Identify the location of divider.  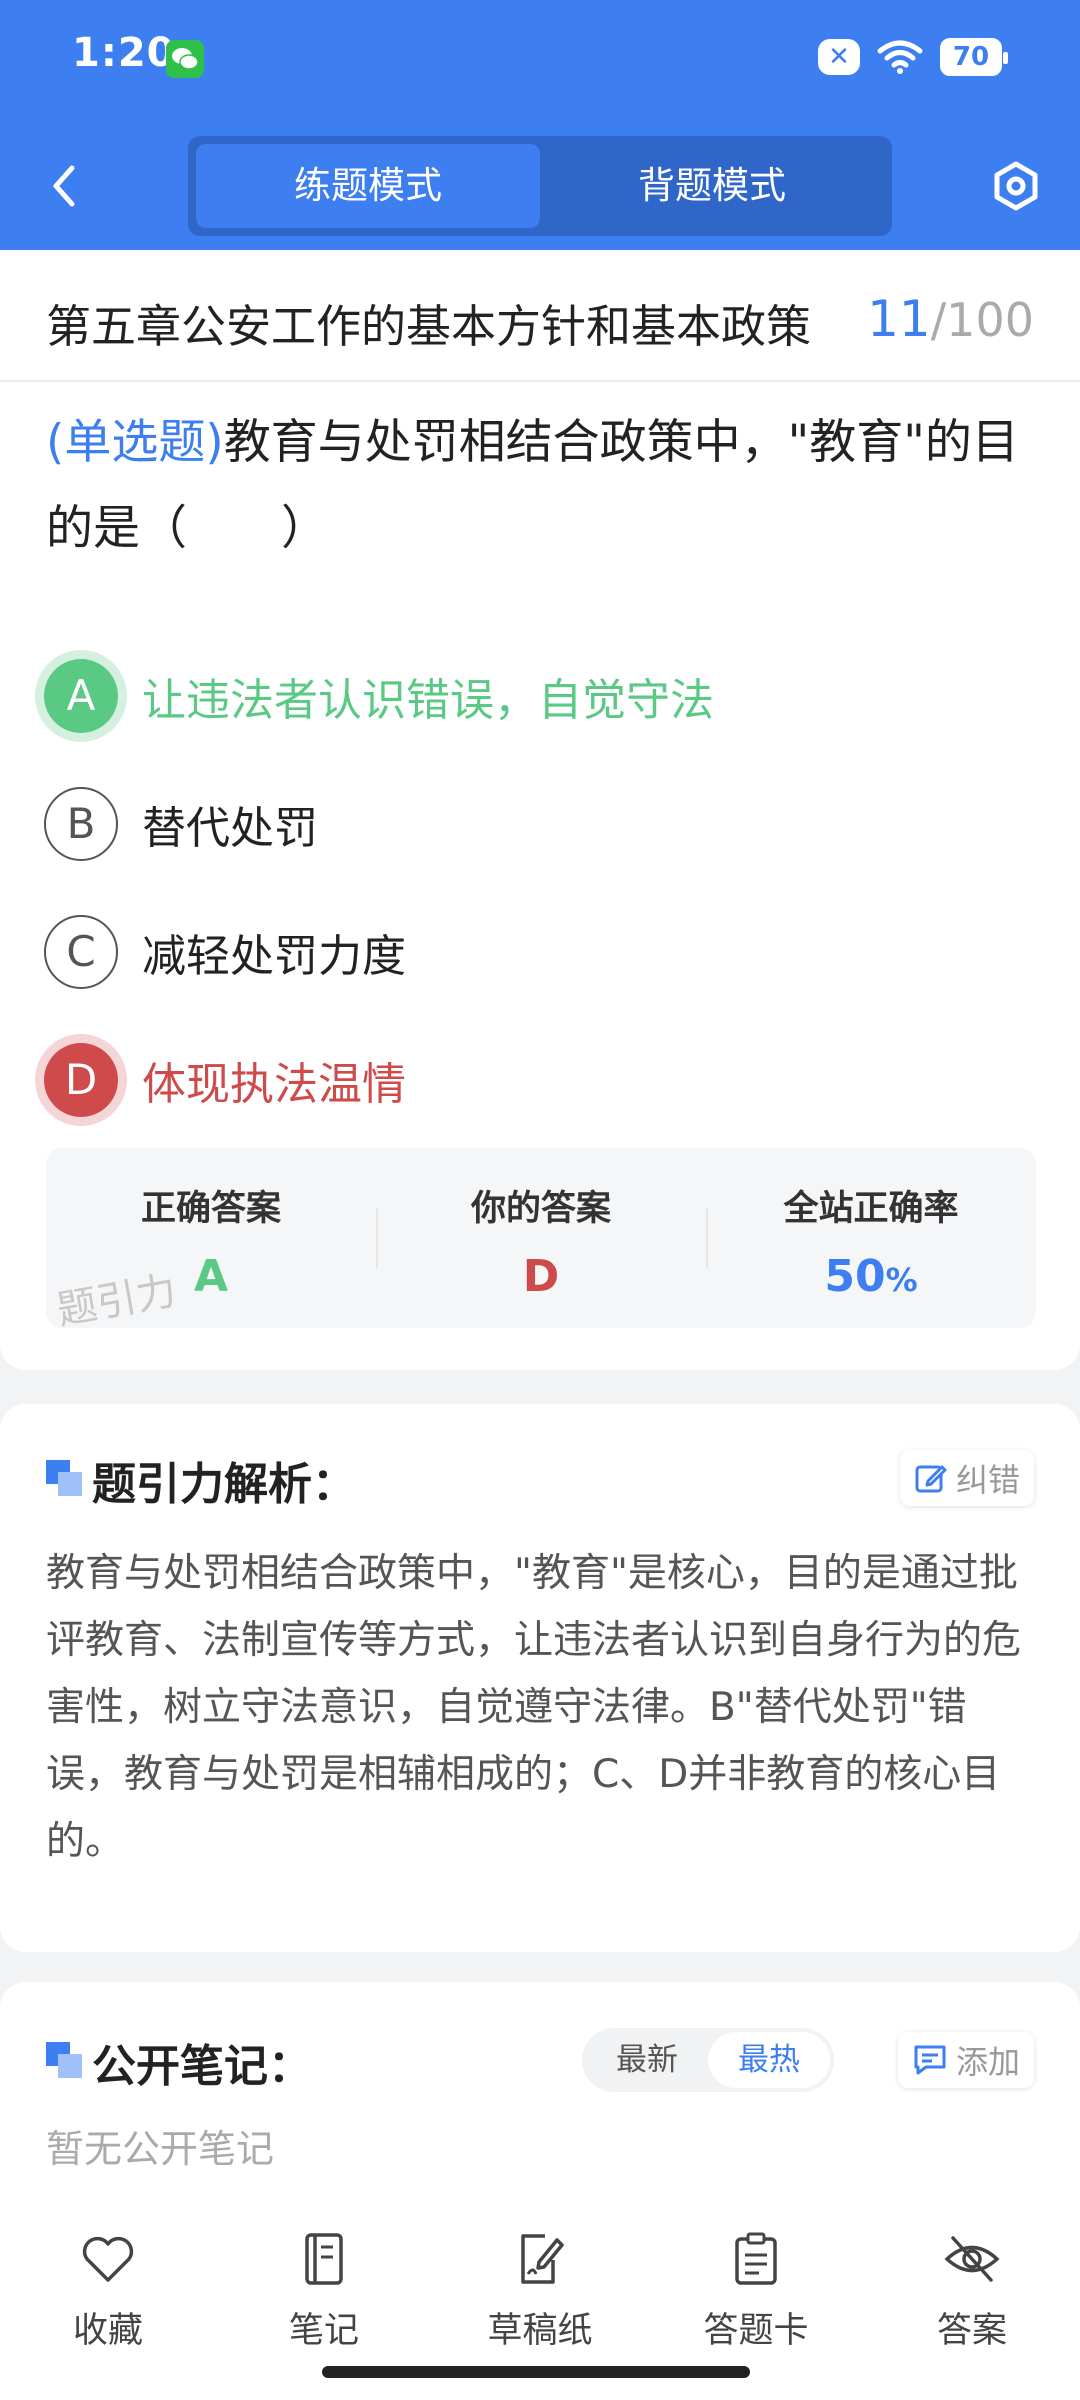
(540, 381).